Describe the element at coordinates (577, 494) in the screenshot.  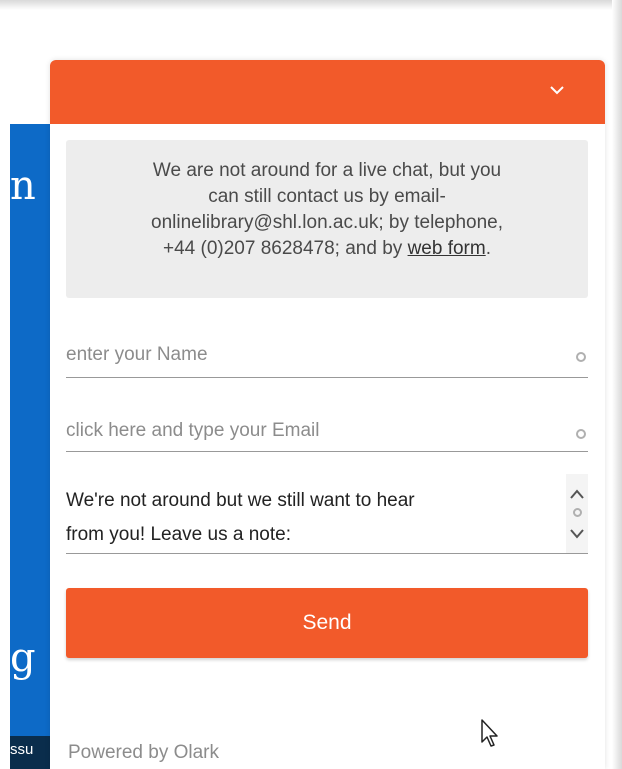
I see `scroll-up-icon` at that location.